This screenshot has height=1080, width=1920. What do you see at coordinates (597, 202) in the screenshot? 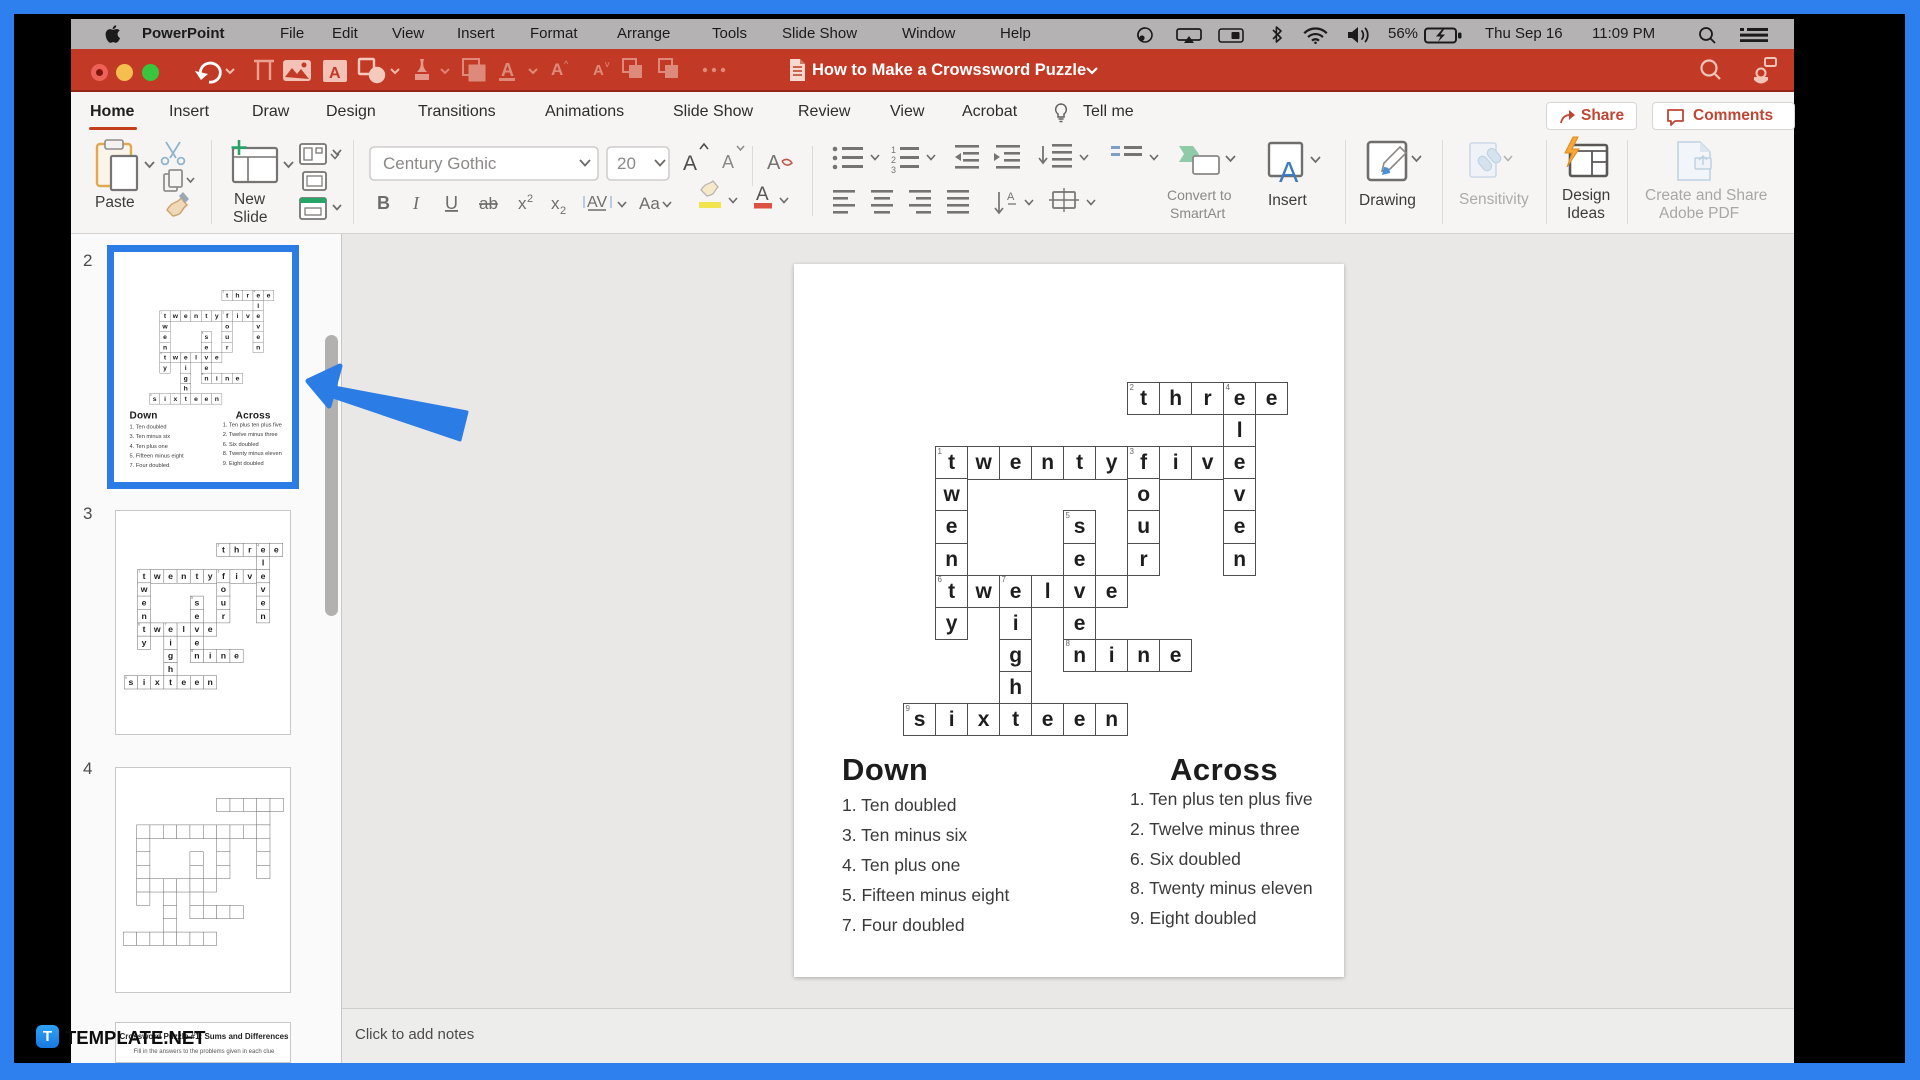
I see `svg-text: AV` at bounding box center [597, 202].